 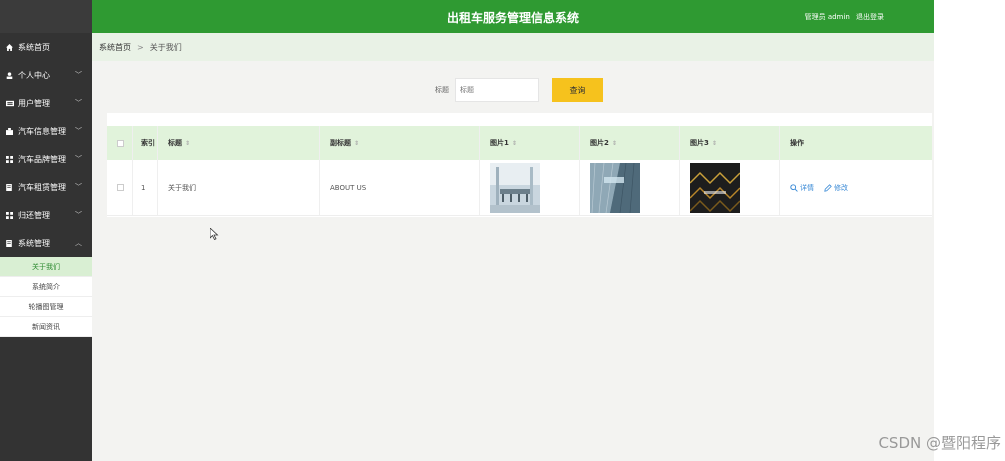 I want to click on row-actions: 详情 修改, so click(x=856, y=187).